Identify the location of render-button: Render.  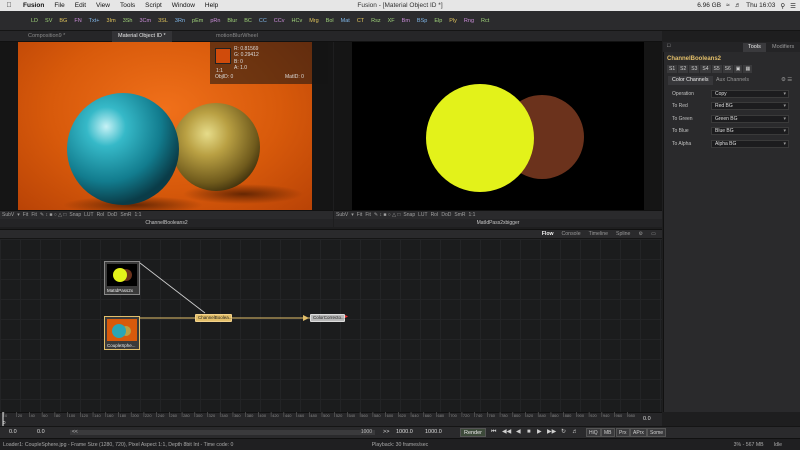
(473, 432).